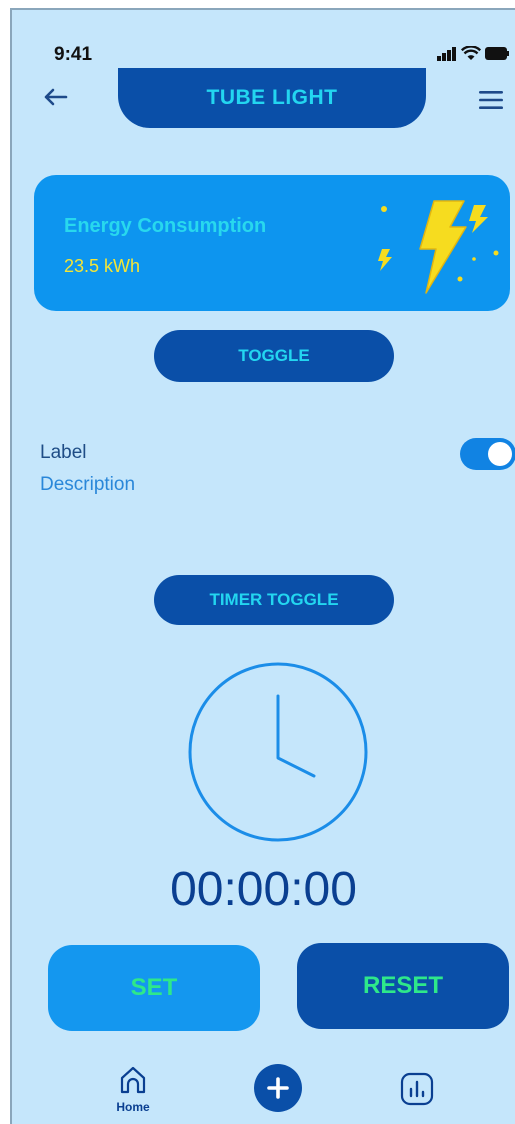 This screenshot has width=515, height=1124. What do you see at coordinates (88, 484) in the screenshot?
I see `setting-description: Description` at bounding box center [88, 484].